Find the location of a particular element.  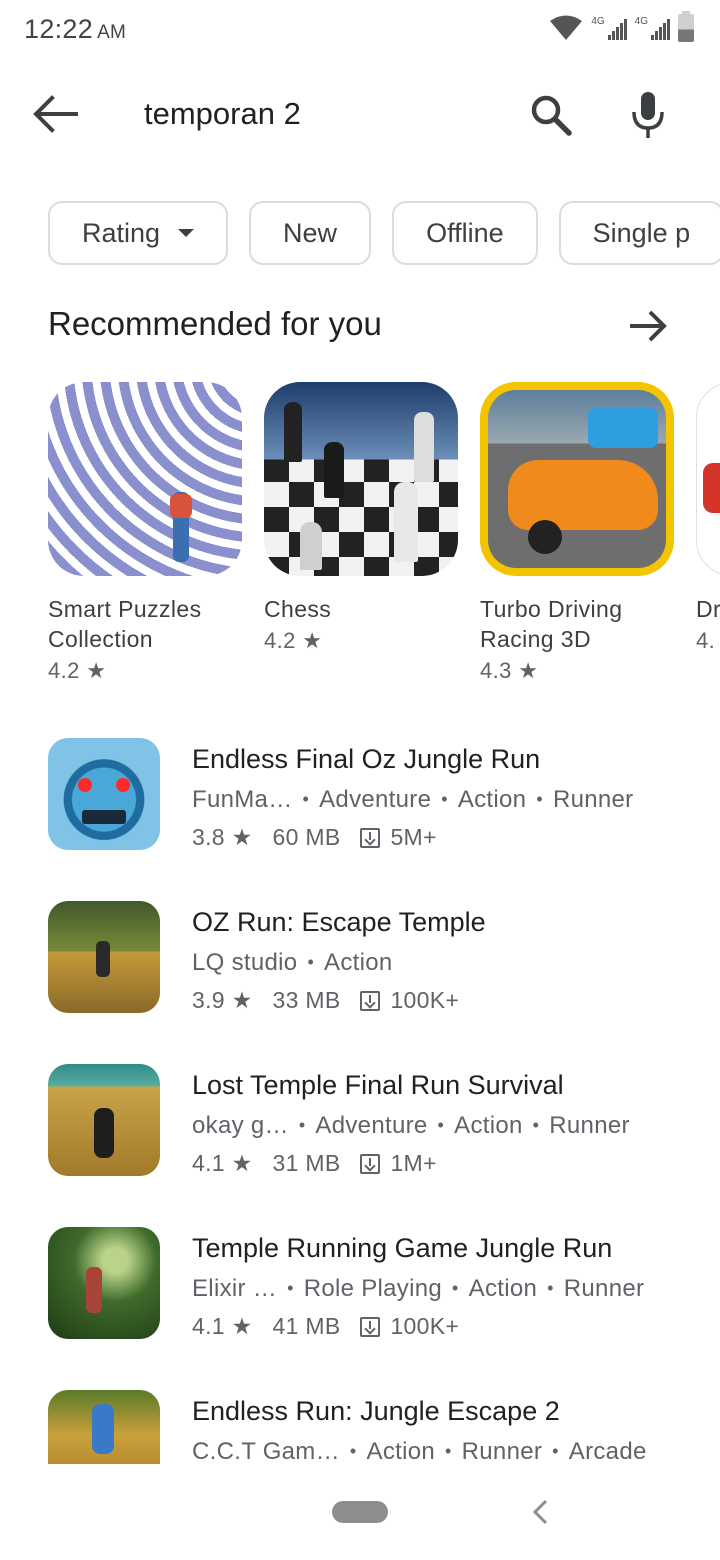

app-card: Dr 4. is located at coordinates (708, 518).